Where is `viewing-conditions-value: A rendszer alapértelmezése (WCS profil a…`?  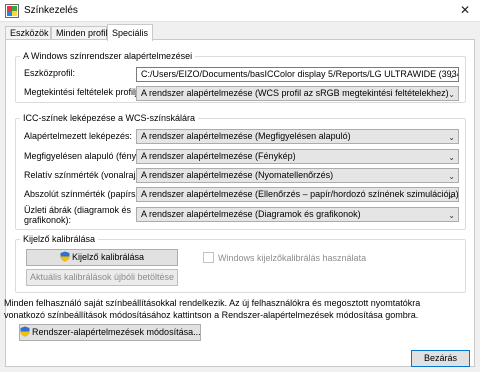
viewing-conditions-value: A rendszer alapértelmezése (WCS profil a… is located at coordinates (295, 93).